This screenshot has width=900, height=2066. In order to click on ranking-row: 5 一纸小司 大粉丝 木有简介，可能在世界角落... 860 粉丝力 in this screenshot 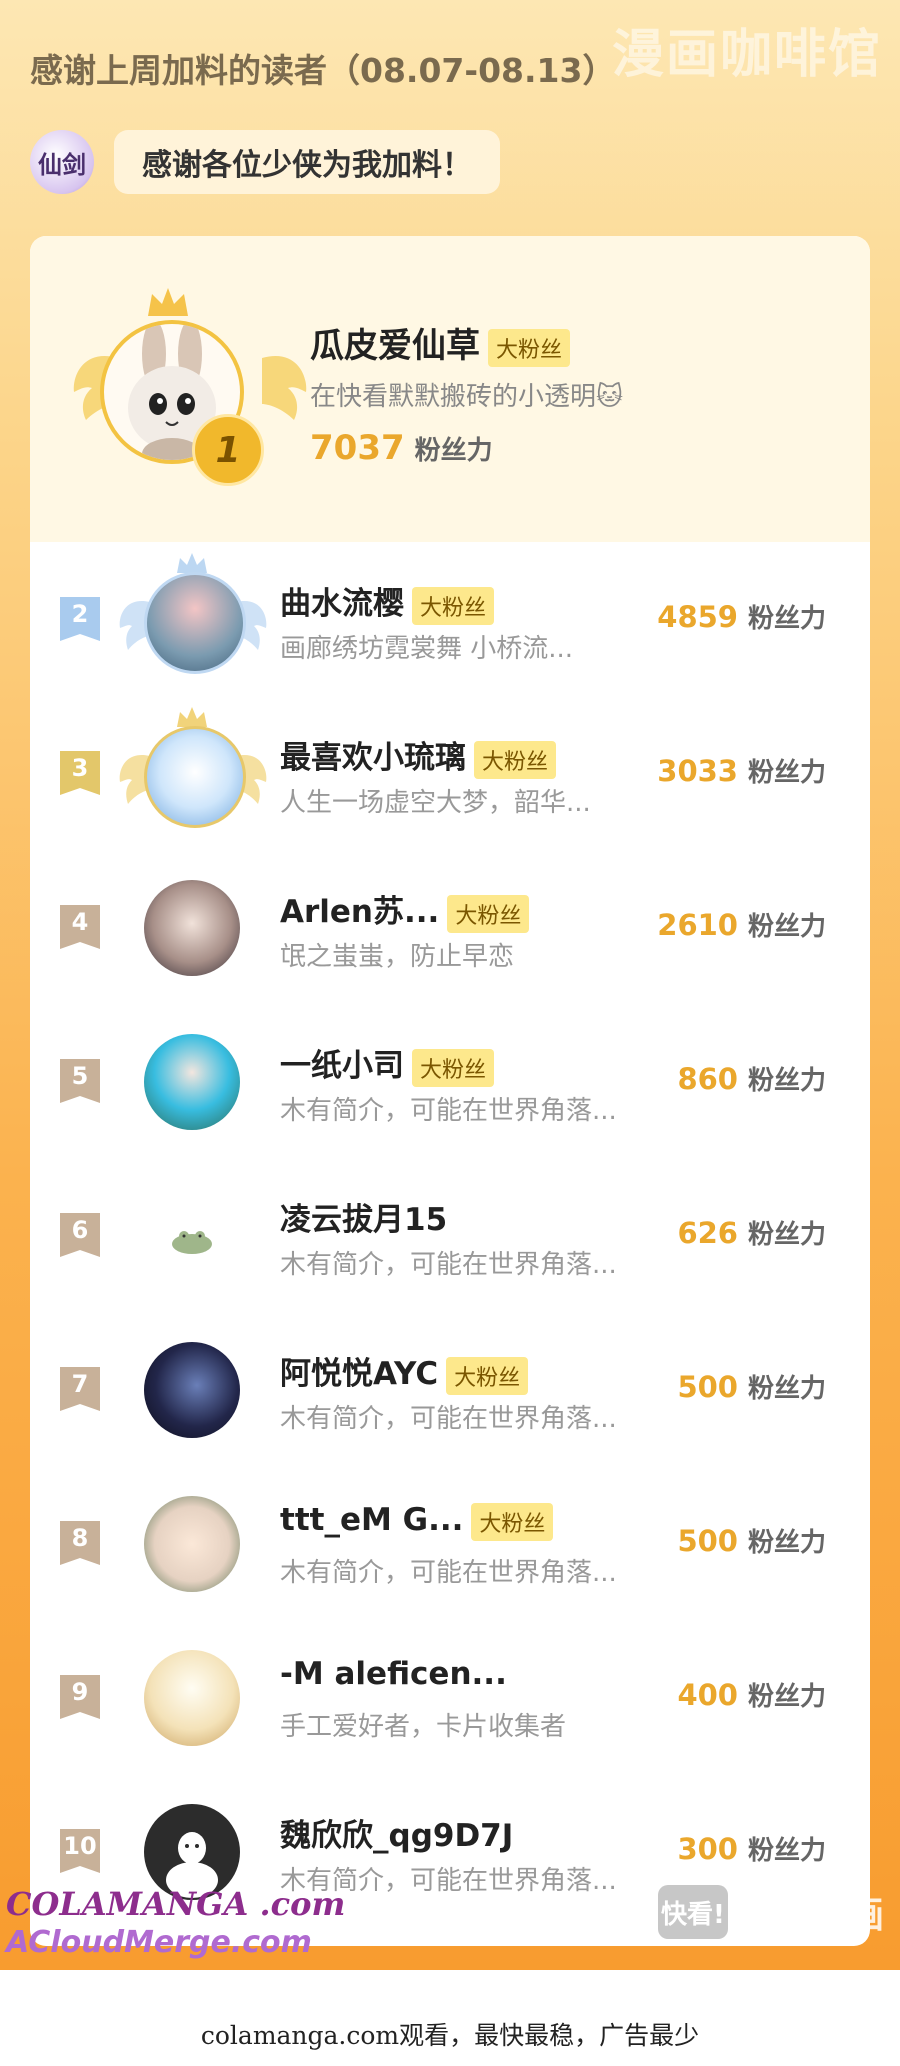, I will do `click(450, 1081)`.